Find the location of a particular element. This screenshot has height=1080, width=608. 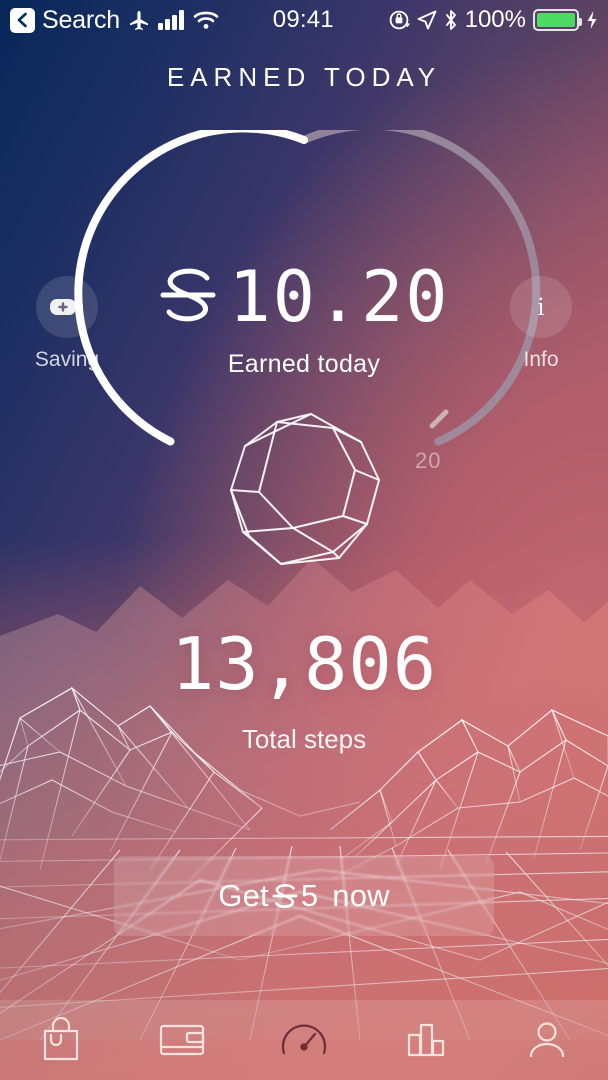

bar-chart-icon is located at coordinates (425, 1040).